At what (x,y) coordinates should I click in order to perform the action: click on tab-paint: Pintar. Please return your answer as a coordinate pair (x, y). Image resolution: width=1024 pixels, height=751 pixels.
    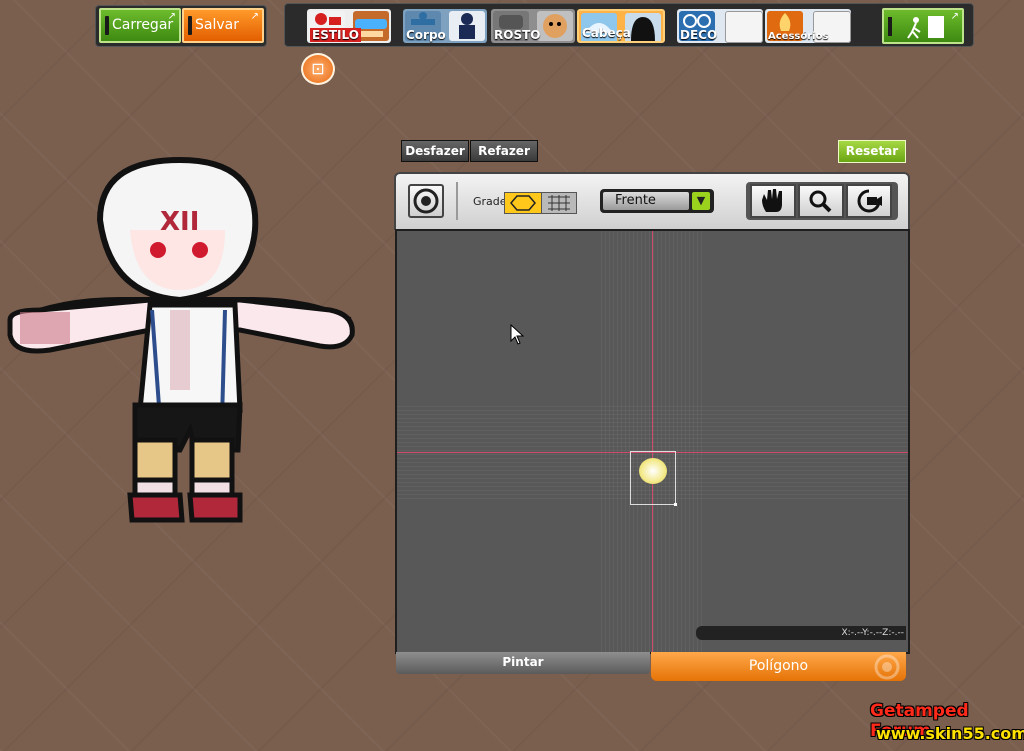
    Looking at the image, I should click on (523, 663).